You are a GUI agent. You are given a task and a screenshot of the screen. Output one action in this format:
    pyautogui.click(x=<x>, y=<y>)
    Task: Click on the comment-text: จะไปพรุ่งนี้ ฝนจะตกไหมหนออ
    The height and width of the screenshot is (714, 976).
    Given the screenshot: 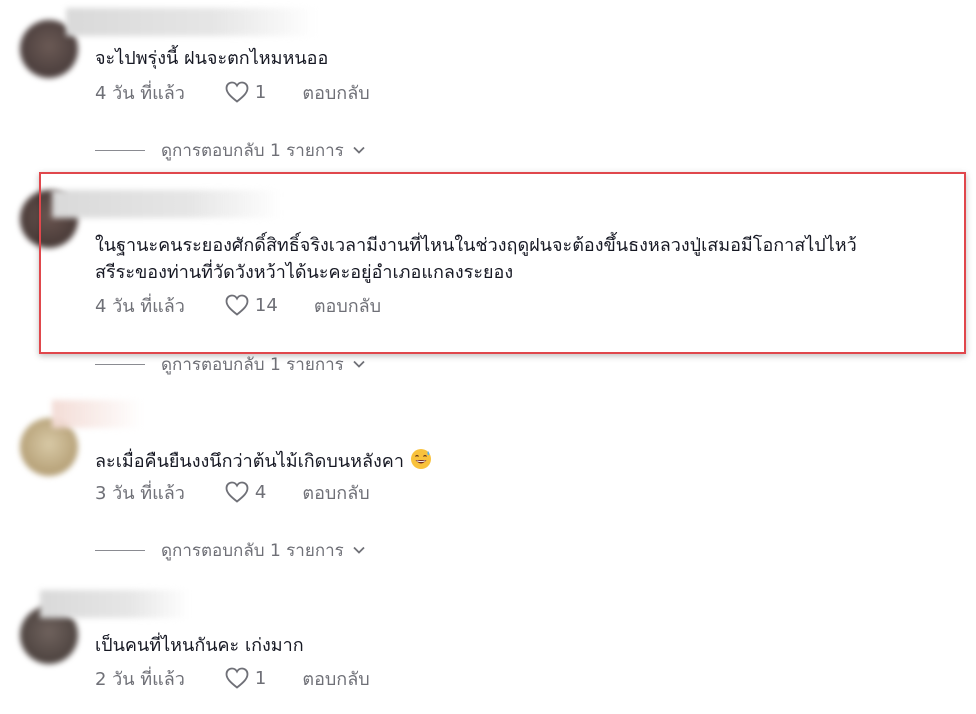 What is the action you would take?
    pyautogui.click(x=212, y=58)
    